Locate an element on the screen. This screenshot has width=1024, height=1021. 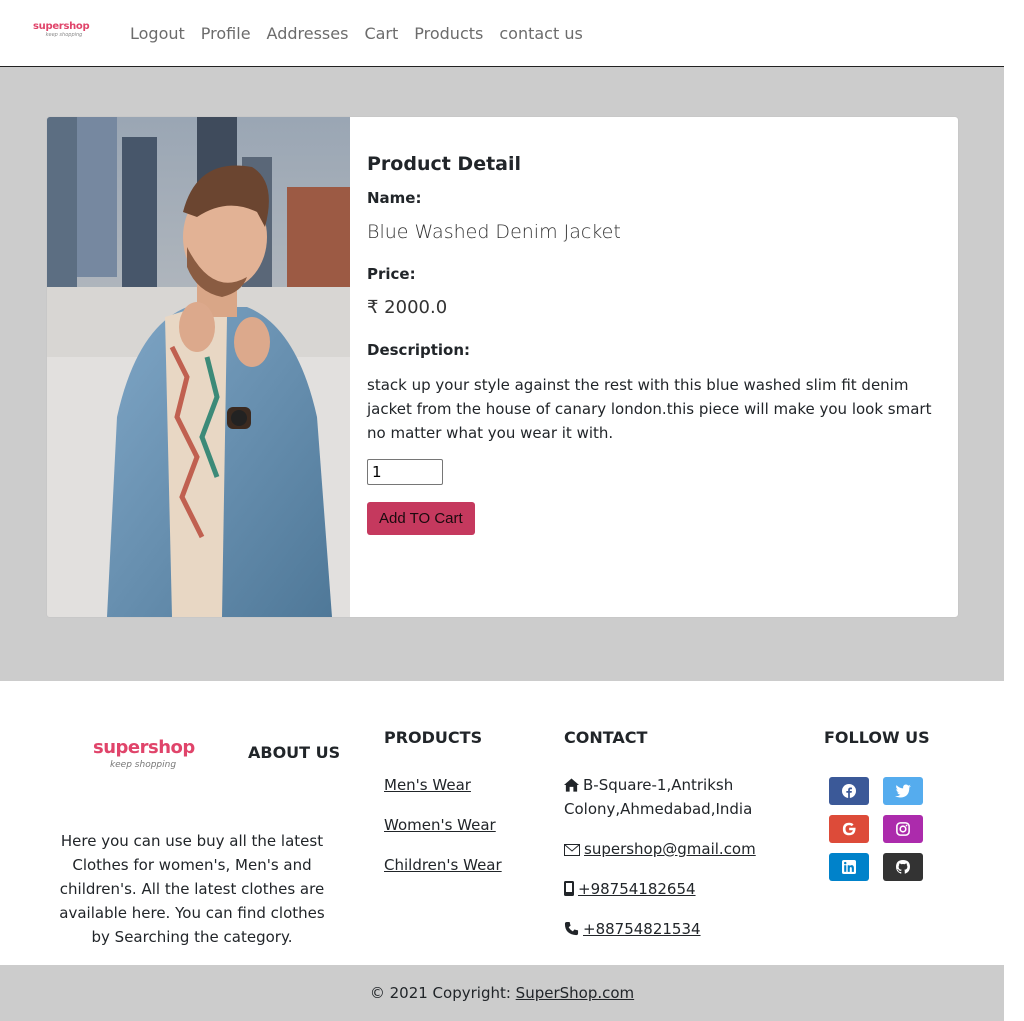
product-image is located at coordinates (198, 367).